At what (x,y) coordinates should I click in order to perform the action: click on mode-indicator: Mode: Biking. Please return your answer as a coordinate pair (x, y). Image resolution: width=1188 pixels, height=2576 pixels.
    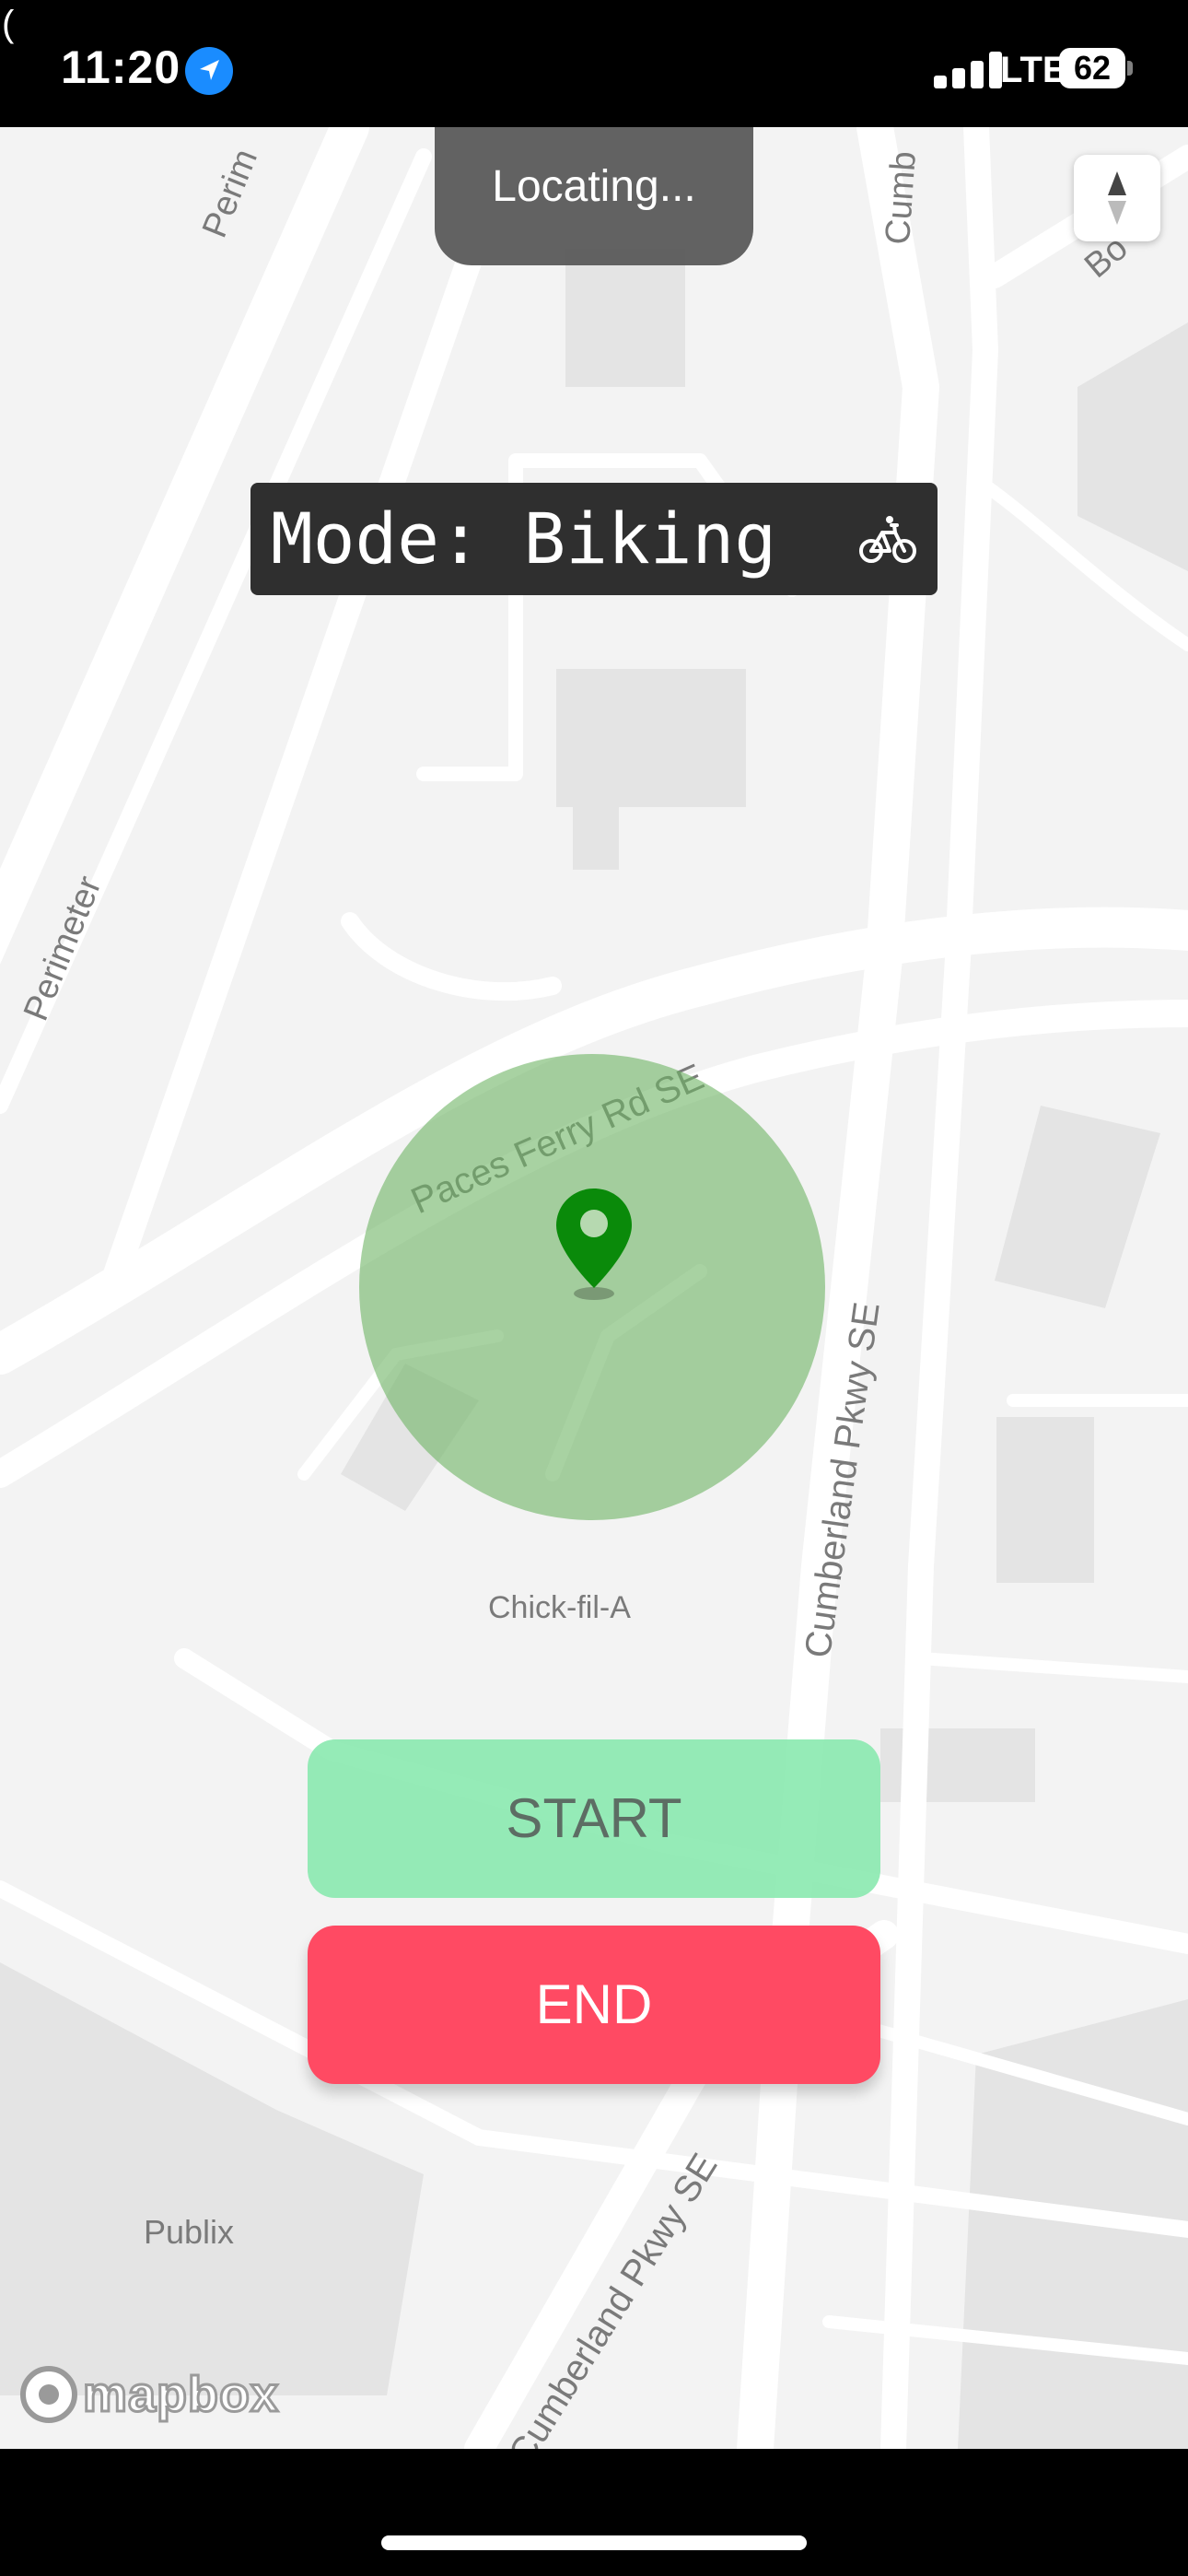
    Looking at the image, I should click on (594, 539).